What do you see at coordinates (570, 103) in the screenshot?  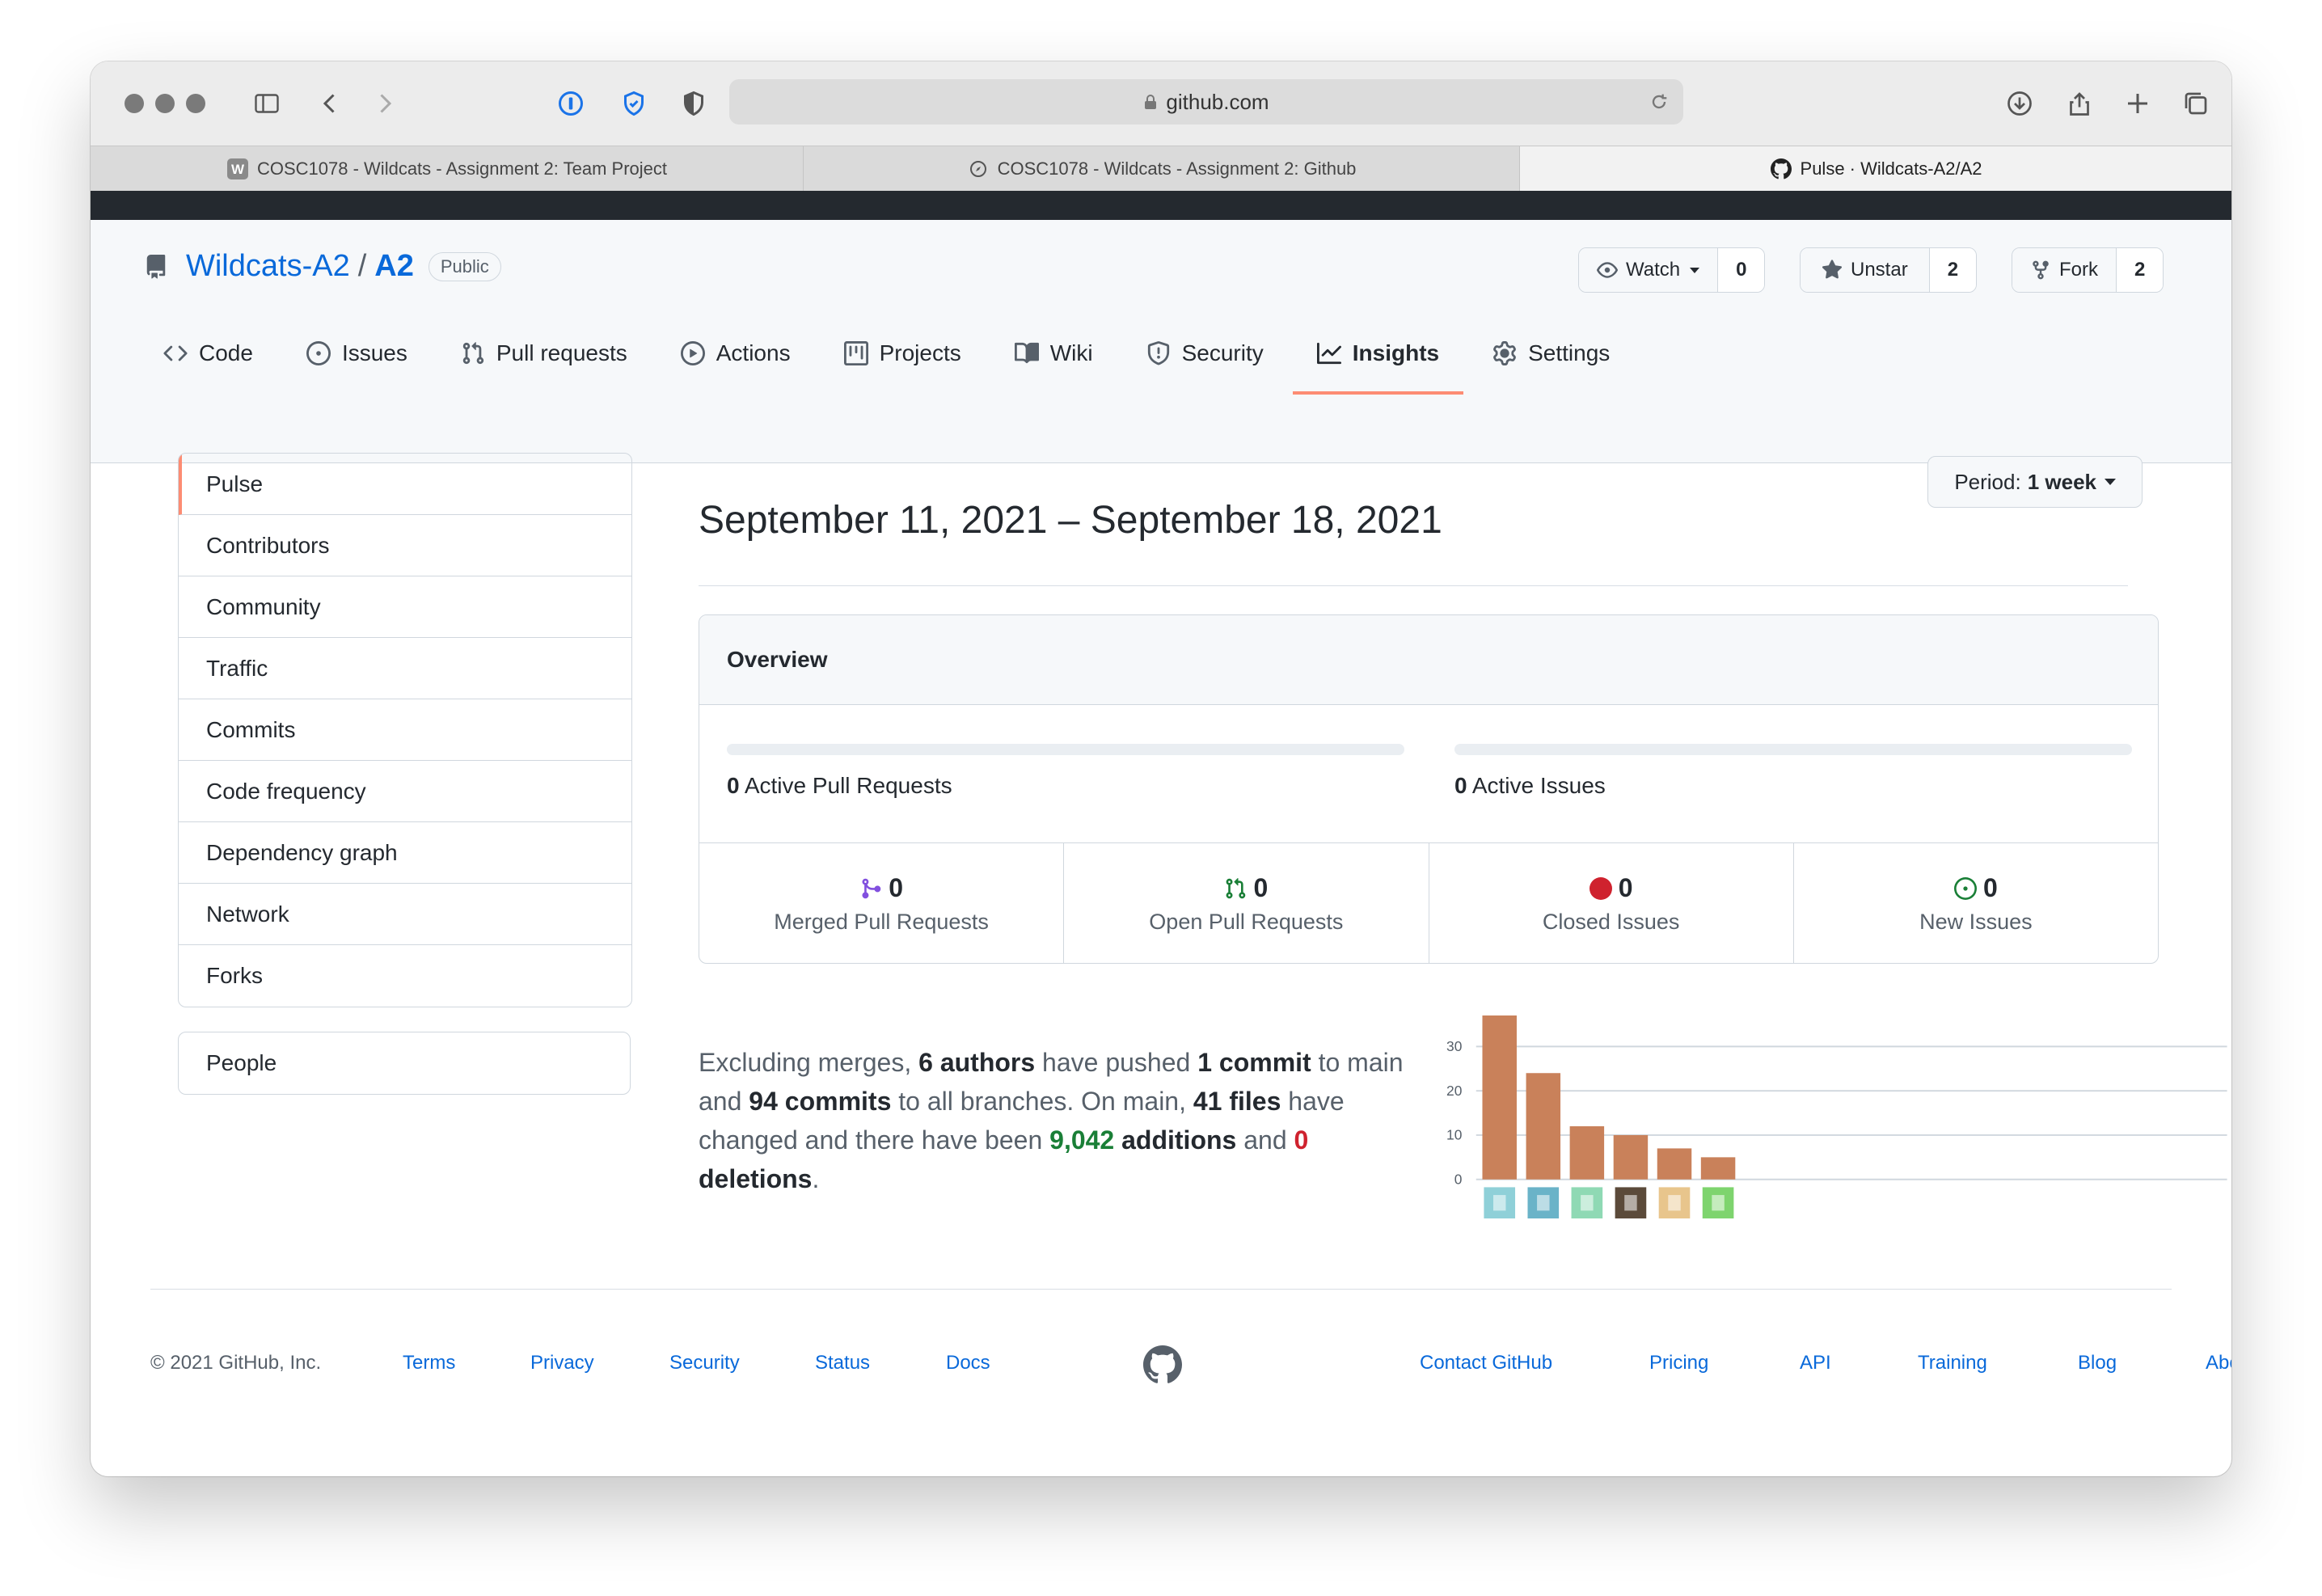 I see `password-manager-icon` at bounding box center [570, 103].